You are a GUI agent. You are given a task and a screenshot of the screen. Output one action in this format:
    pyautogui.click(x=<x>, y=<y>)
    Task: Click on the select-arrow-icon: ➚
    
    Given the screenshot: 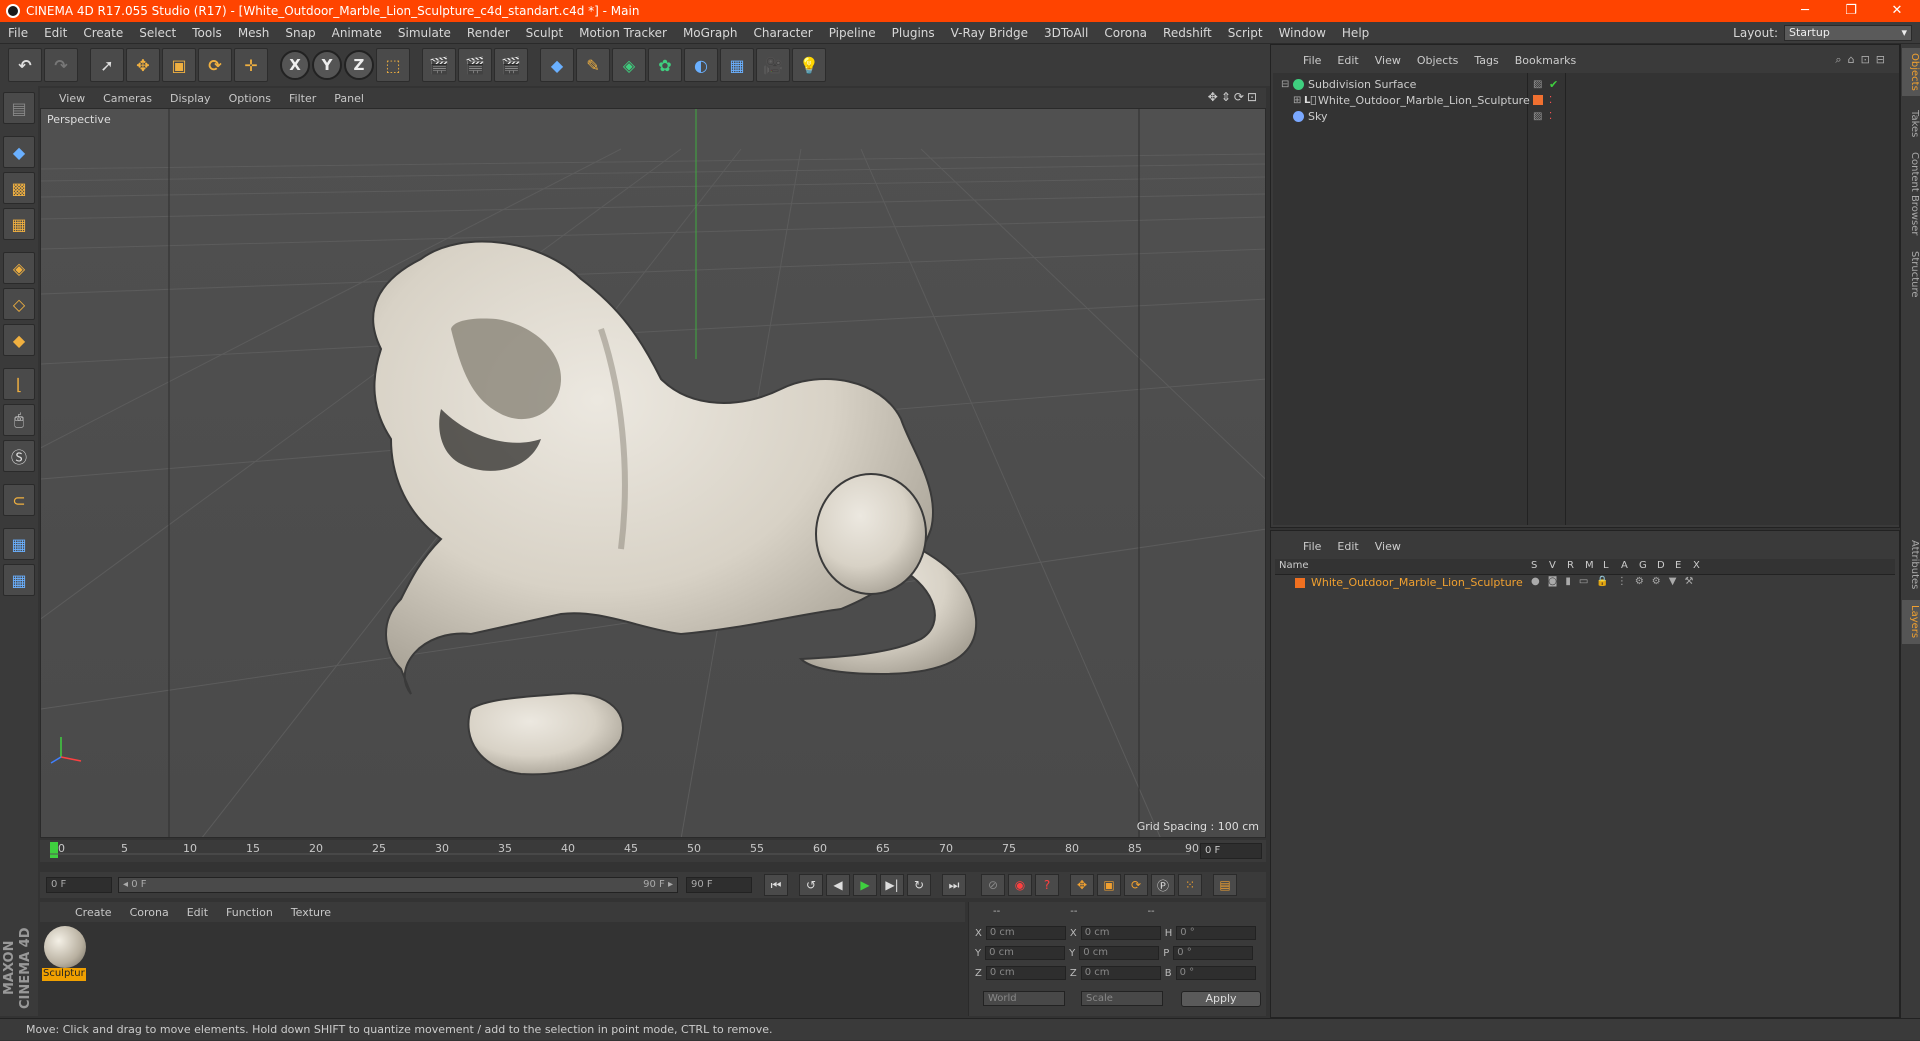 What is the action you would take?
    pyautogui.click(x=107, y=65)
    